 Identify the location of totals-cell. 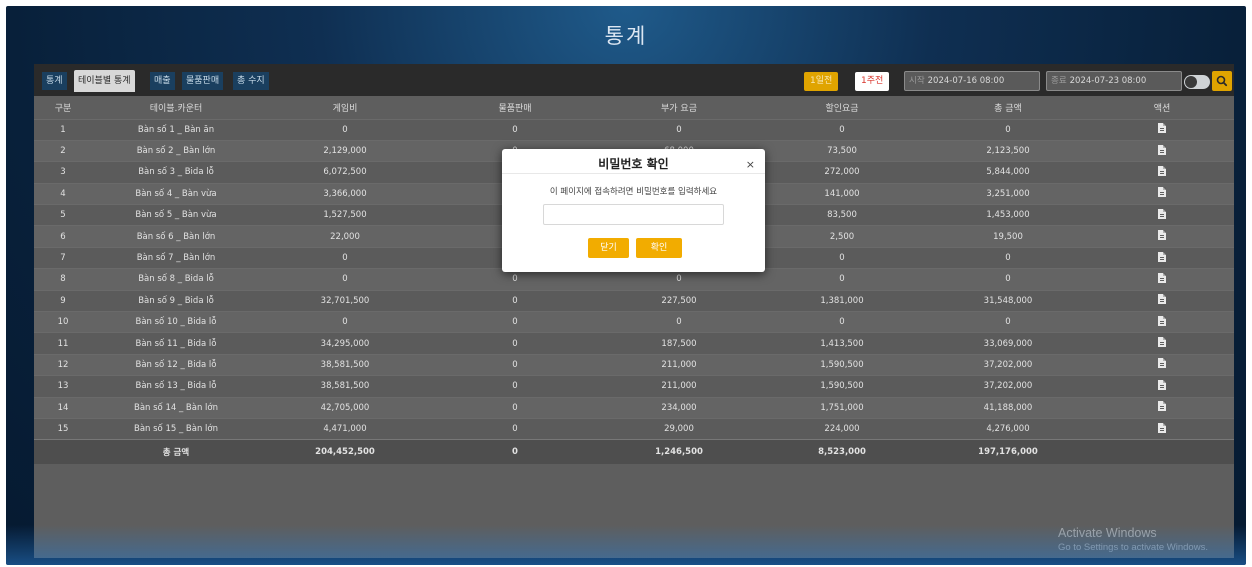
(63, 451).